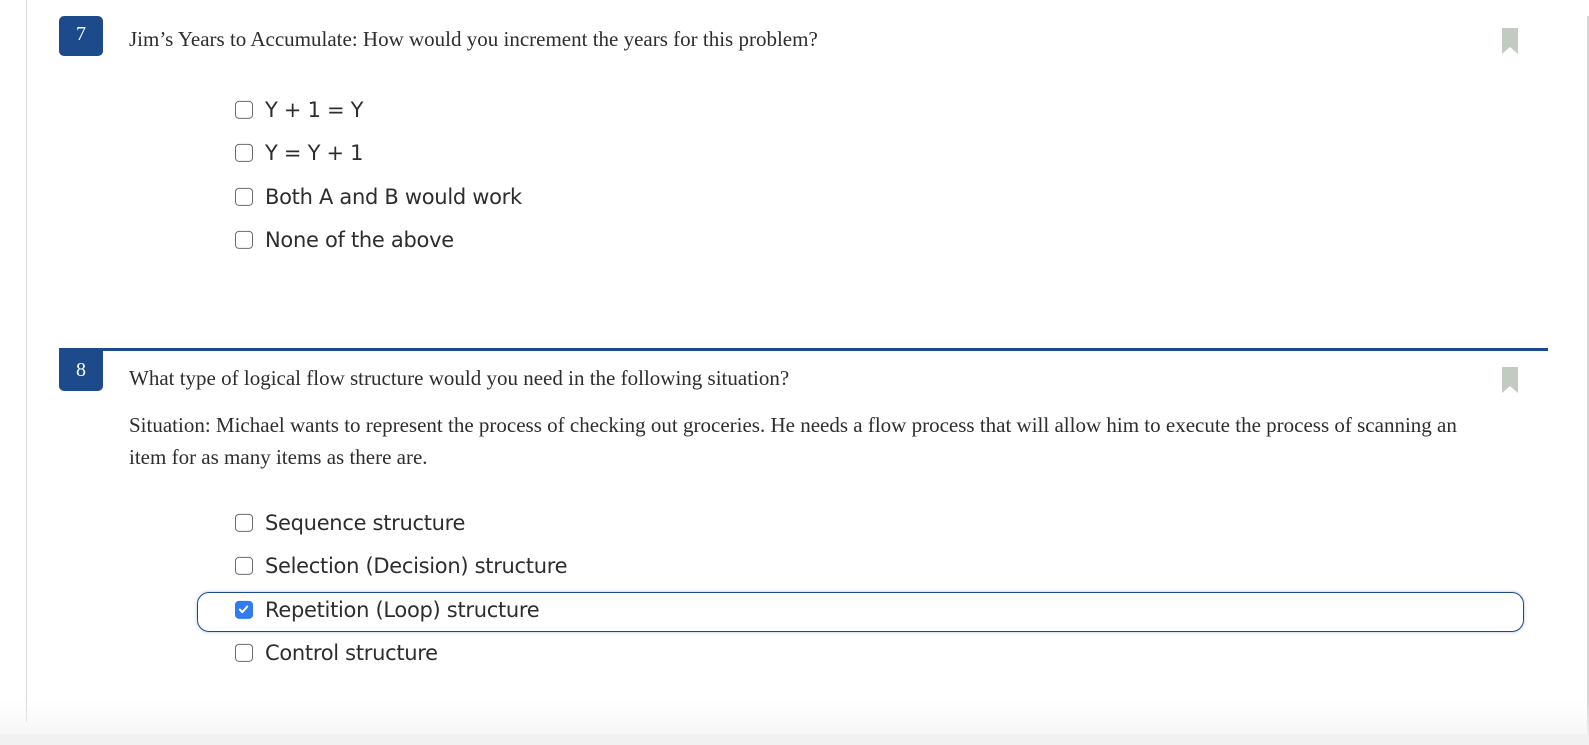  Describe the element at coordinates (860, 199) in the screenshot. I see `answer-option: Both A and B would work` at that location.